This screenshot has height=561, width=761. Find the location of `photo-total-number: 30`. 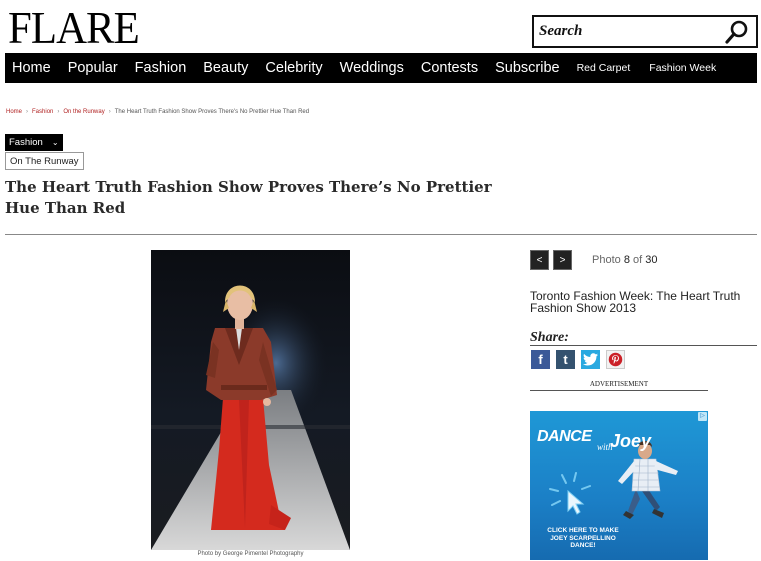

photo-total-number: 30 is located at coordinates (651, 260).